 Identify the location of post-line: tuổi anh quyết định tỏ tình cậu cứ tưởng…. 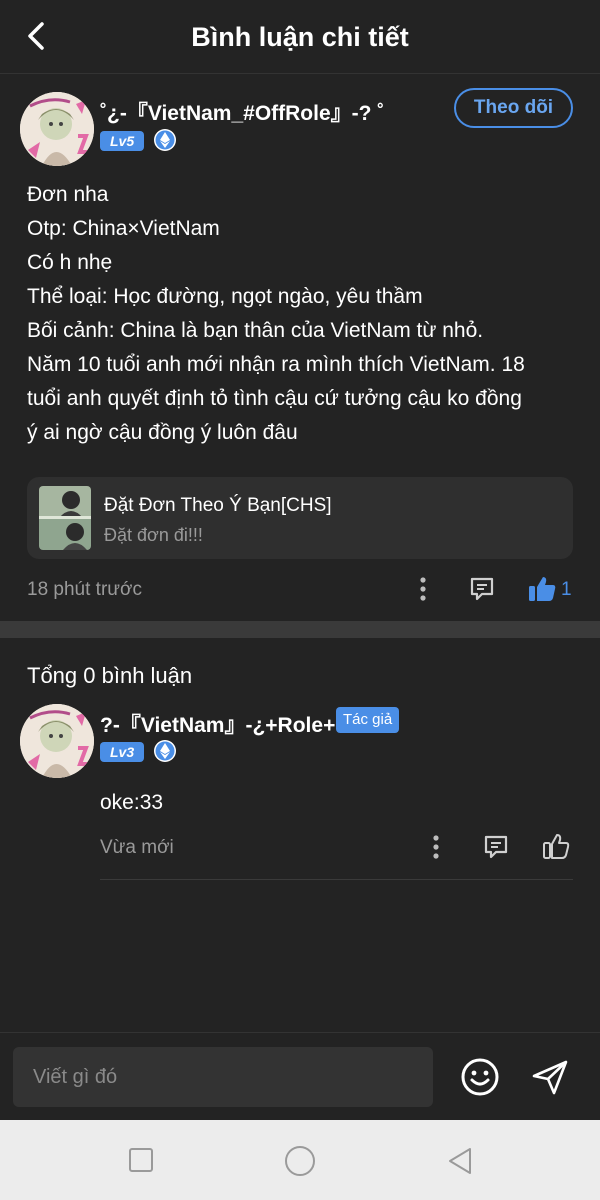
(274, 398).